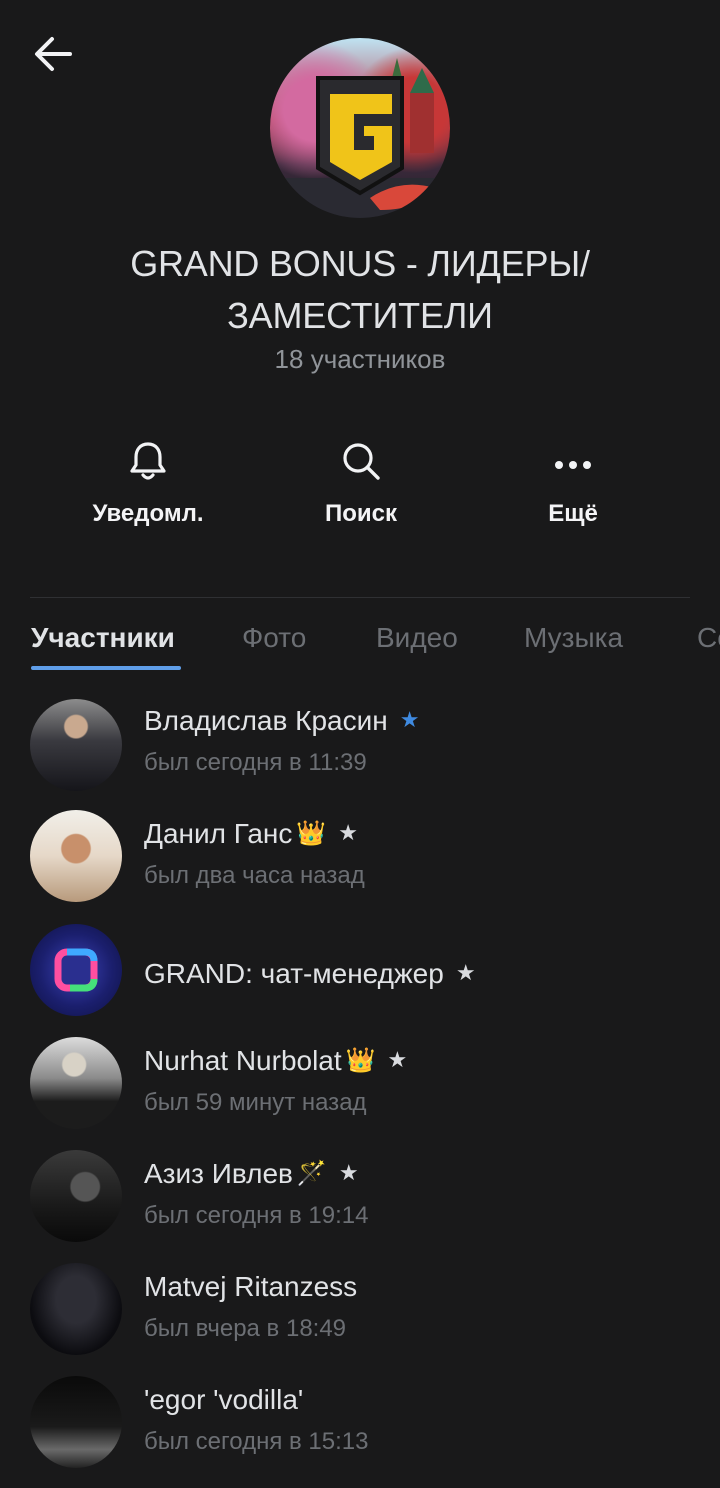  I want to click on tab-bar: Участники Фото Видео Музыка Се, so click(360, 647).